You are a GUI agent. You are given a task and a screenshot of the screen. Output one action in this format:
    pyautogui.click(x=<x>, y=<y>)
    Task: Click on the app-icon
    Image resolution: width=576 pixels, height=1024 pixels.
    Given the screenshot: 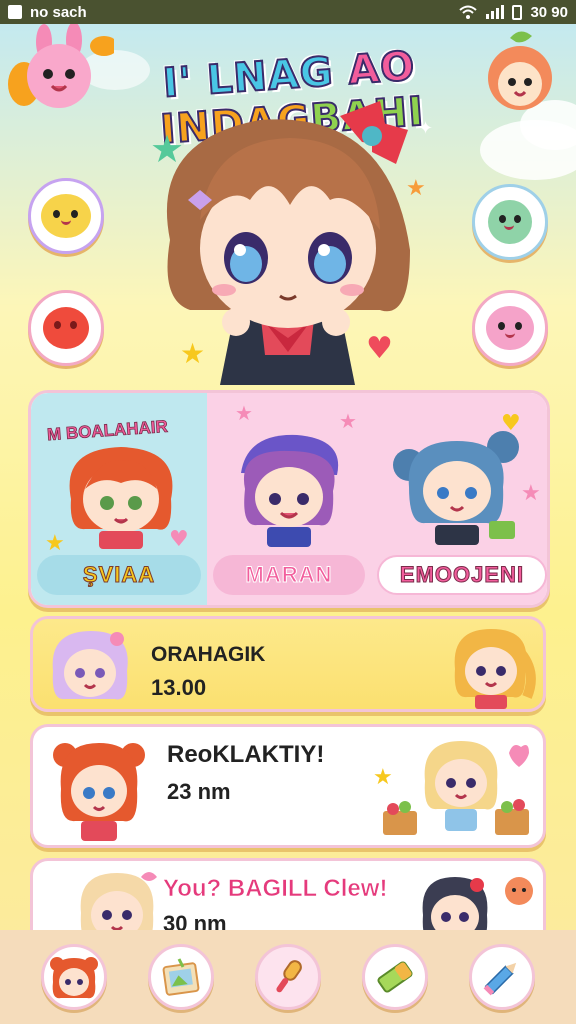 What is the action you would take?
    pyautogui.click(x=15, y=12)
    